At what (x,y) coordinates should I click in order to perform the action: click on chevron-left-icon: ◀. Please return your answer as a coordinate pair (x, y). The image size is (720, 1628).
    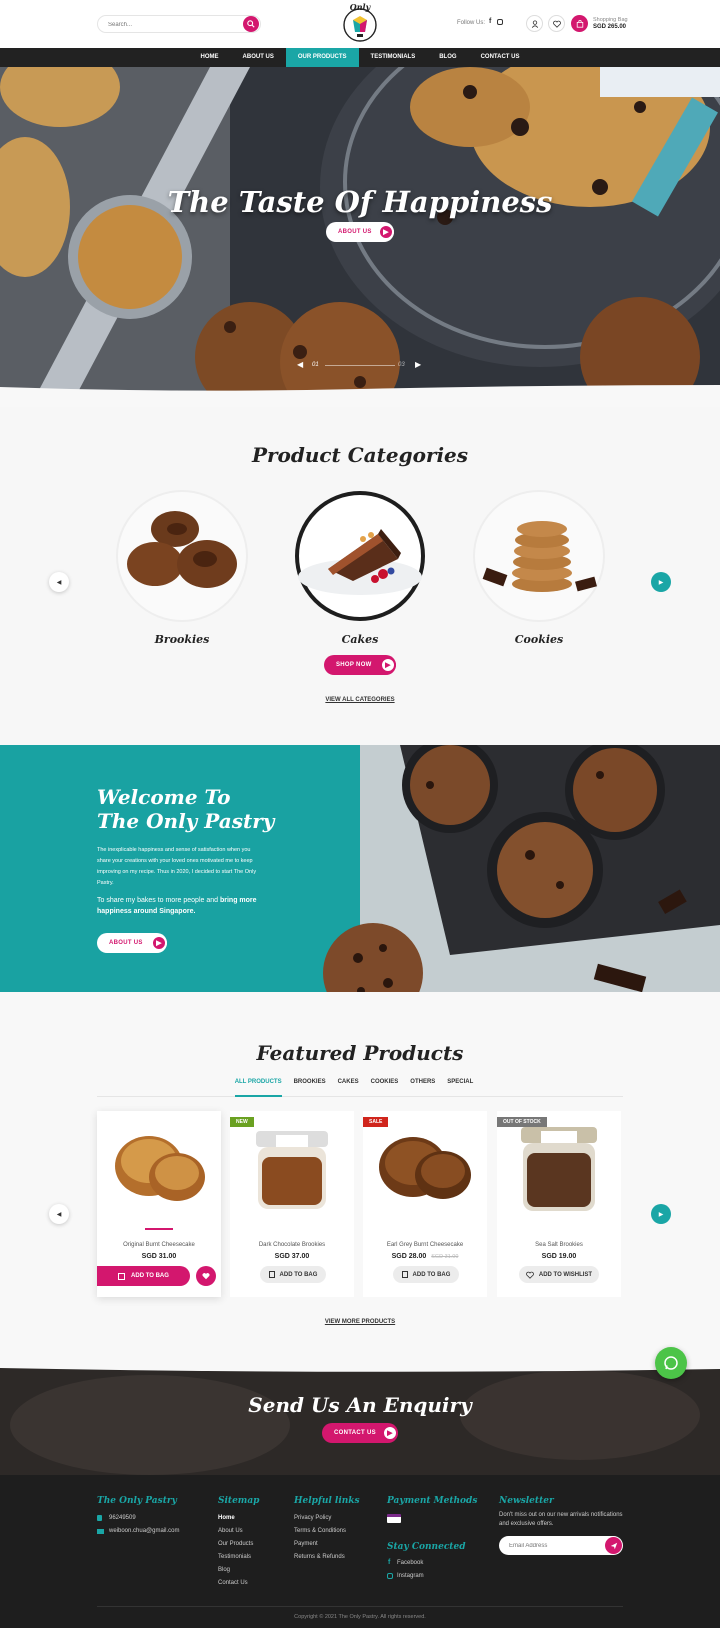
    Looking at the image, I should click on (59, 582).